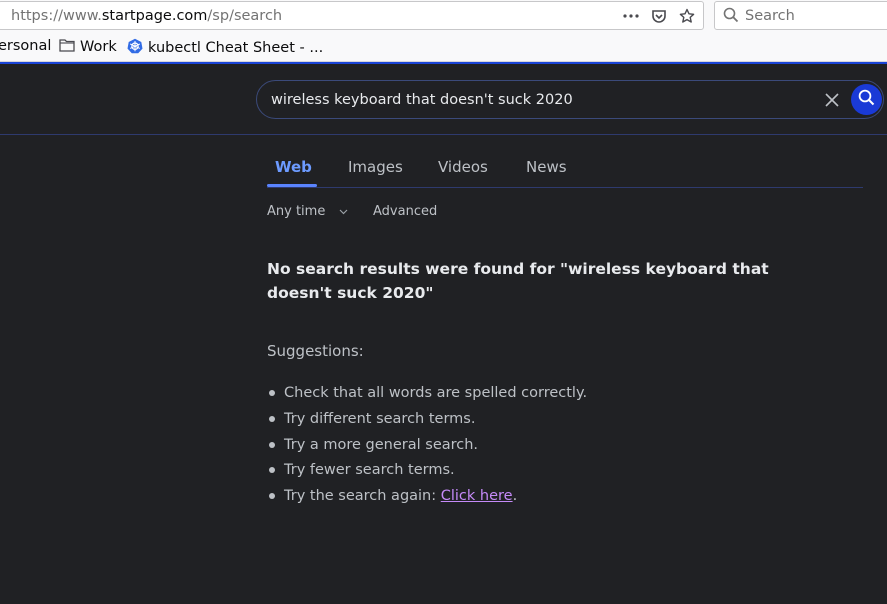 The image size is (887, 604). Describe the element at coordinates (315, 351) in the screenshot. I see `suggestions-heading: Suggestions:` at that location.